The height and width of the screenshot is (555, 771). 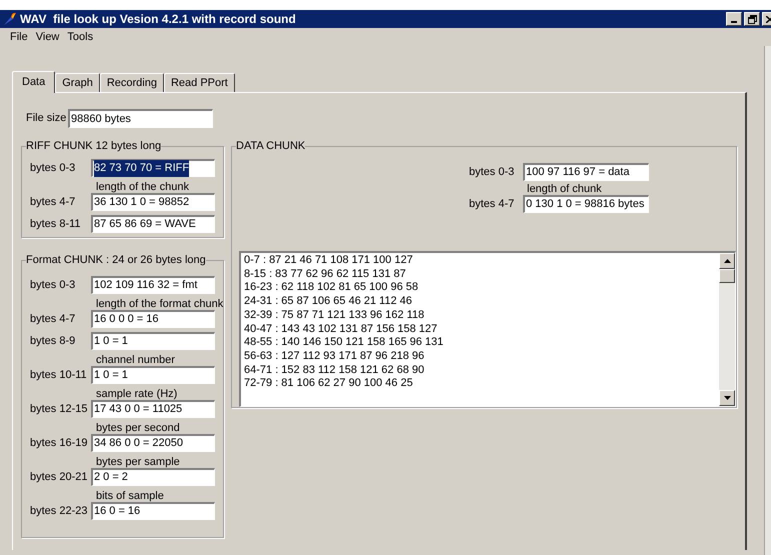 What do you see at coordinates (152, 319) in the screenshot?
I see `value-field: 16 0 0 0 = 16` at bounding box center [152, 319].